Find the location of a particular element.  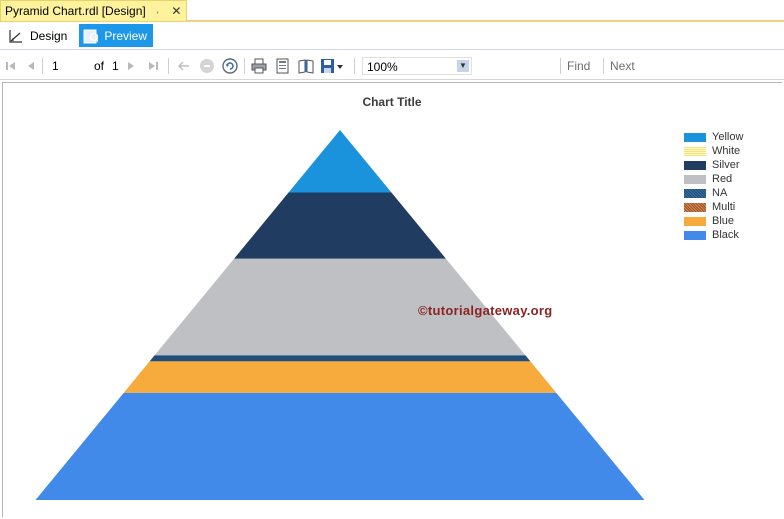

legend-label: Yellow is located at coordinates (728, 137).